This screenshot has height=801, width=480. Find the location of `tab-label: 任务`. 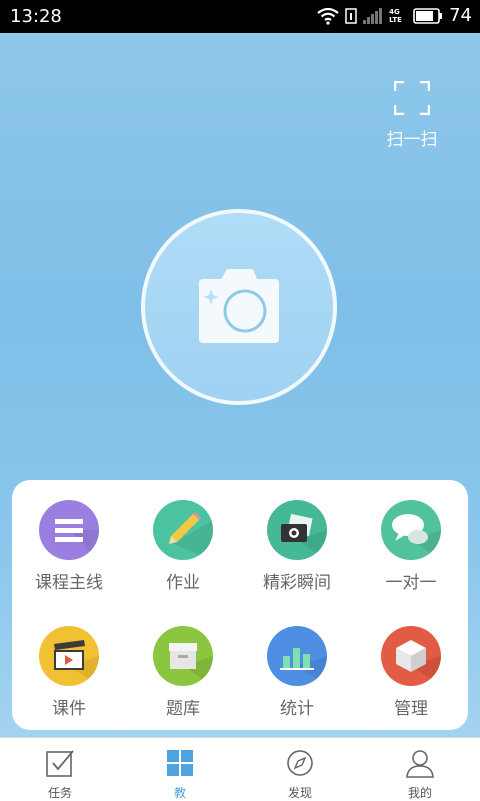

tab-label: 任务 is located at coordinates (59, 793).